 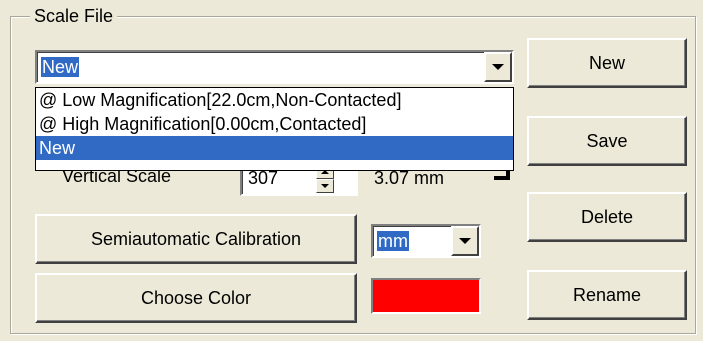 What do you see at coordinates (263, 178) in the screenshot?
I see `vertical-scale-value: 307` at bounding box center [263, 178].